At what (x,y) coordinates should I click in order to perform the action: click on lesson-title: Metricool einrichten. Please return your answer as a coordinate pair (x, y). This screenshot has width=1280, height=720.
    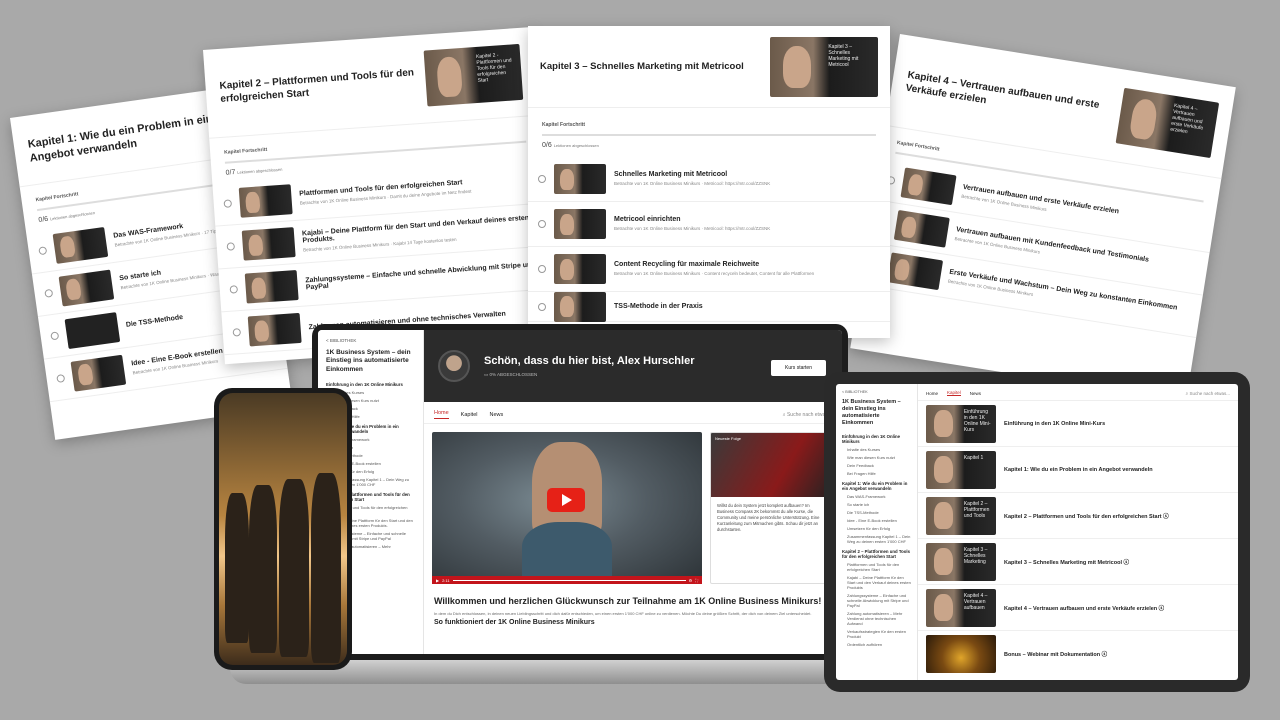
    Looking at the image, I should click on (647, 220).